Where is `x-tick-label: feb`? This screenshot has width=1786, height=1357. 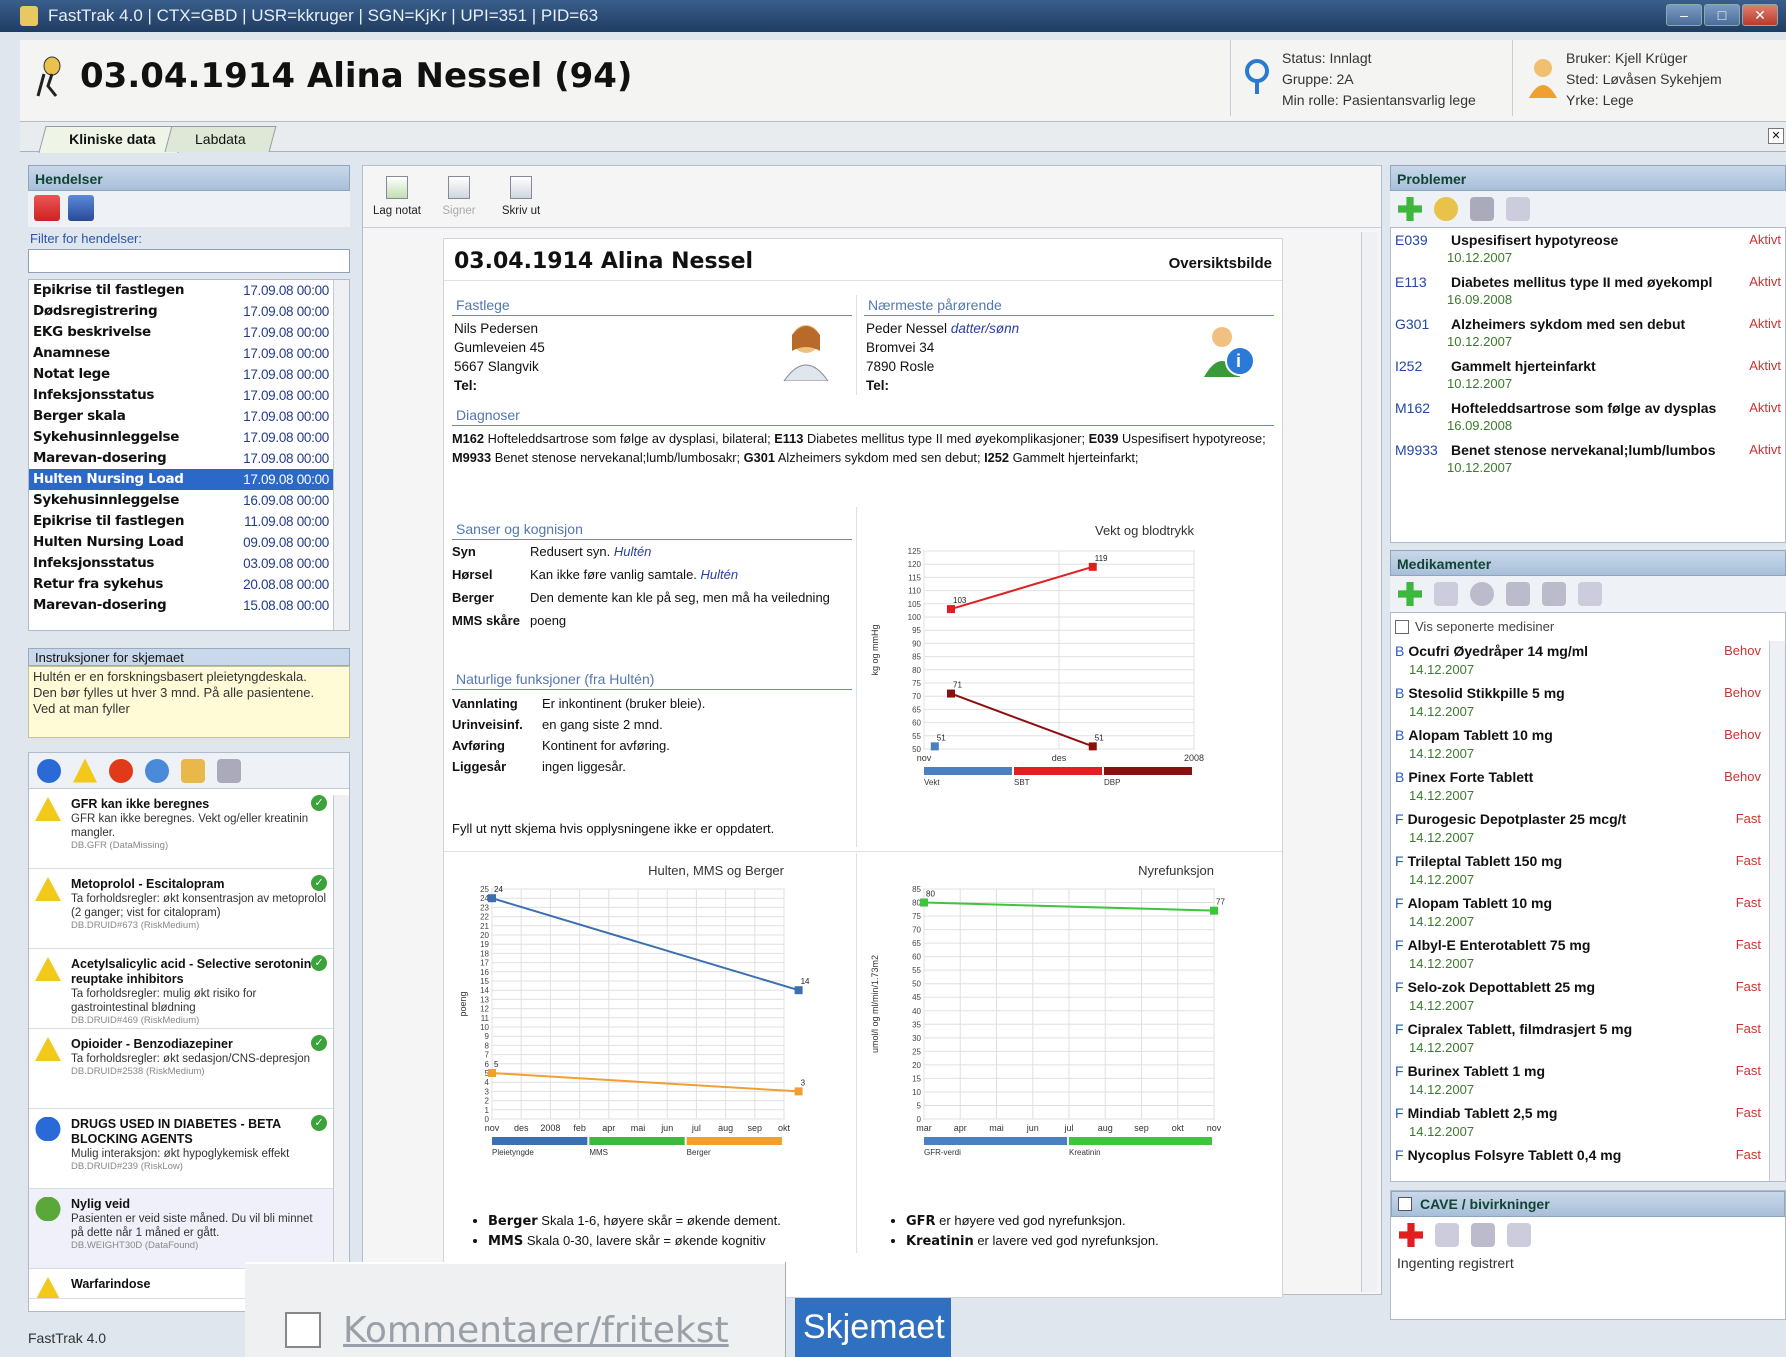 x-tick-label: feb is located at coordinates (579, 1128).